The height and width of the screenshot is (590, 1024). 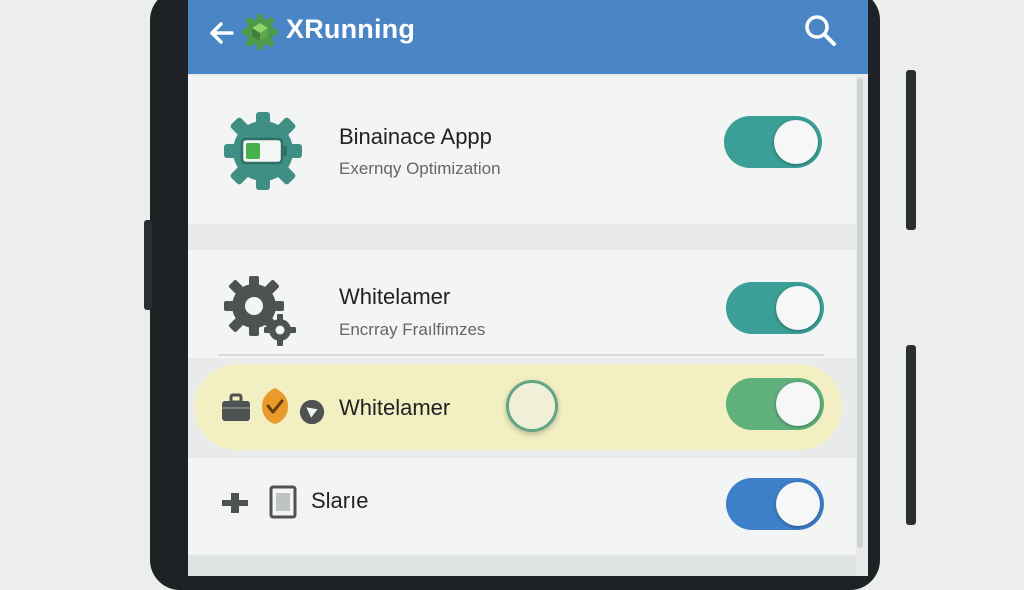 I want to click on row-title: Slarıe, so click(x=340, y=500).